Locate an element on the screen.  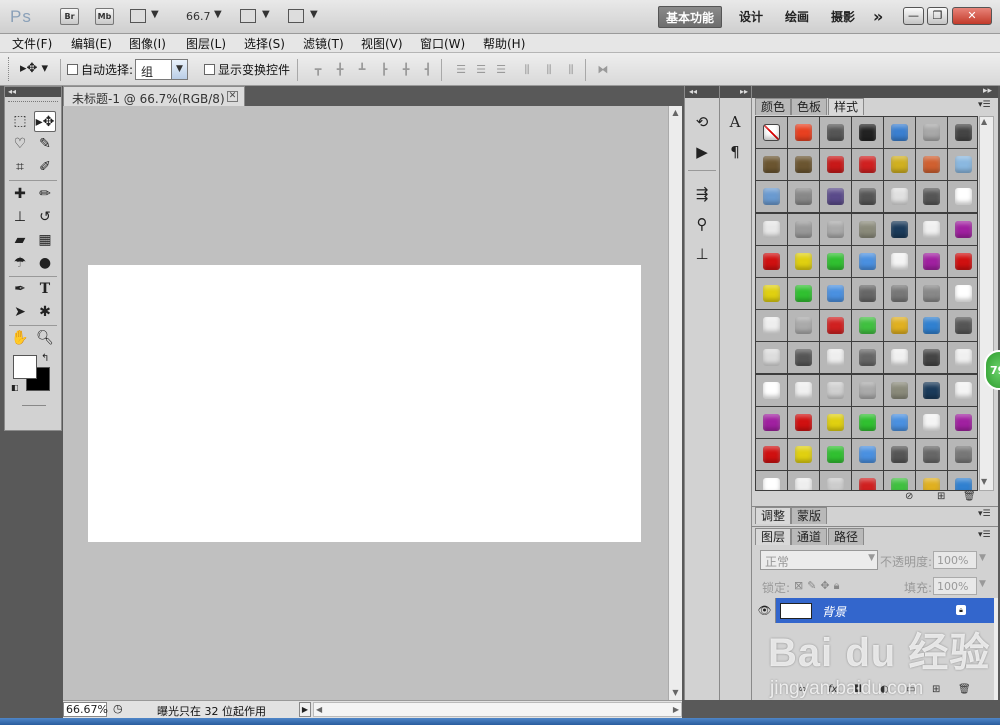
close-document-icon: ✕ is located at coordinates (232, 96).